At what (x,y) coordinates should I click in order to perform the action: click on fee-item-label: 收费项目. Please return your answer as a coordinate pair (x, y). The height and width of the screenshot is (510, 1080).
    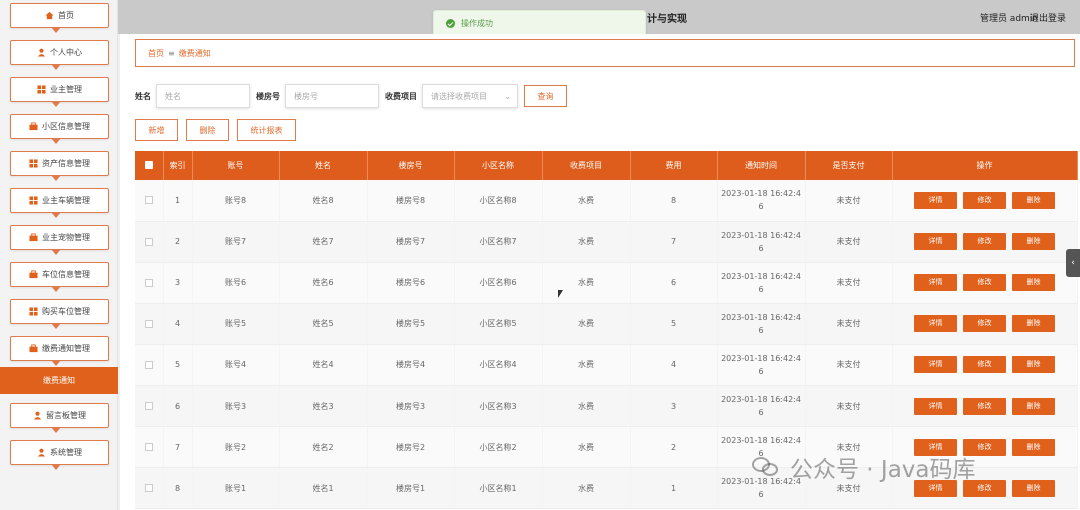
    Looking at the image, I should click on (401, 96).